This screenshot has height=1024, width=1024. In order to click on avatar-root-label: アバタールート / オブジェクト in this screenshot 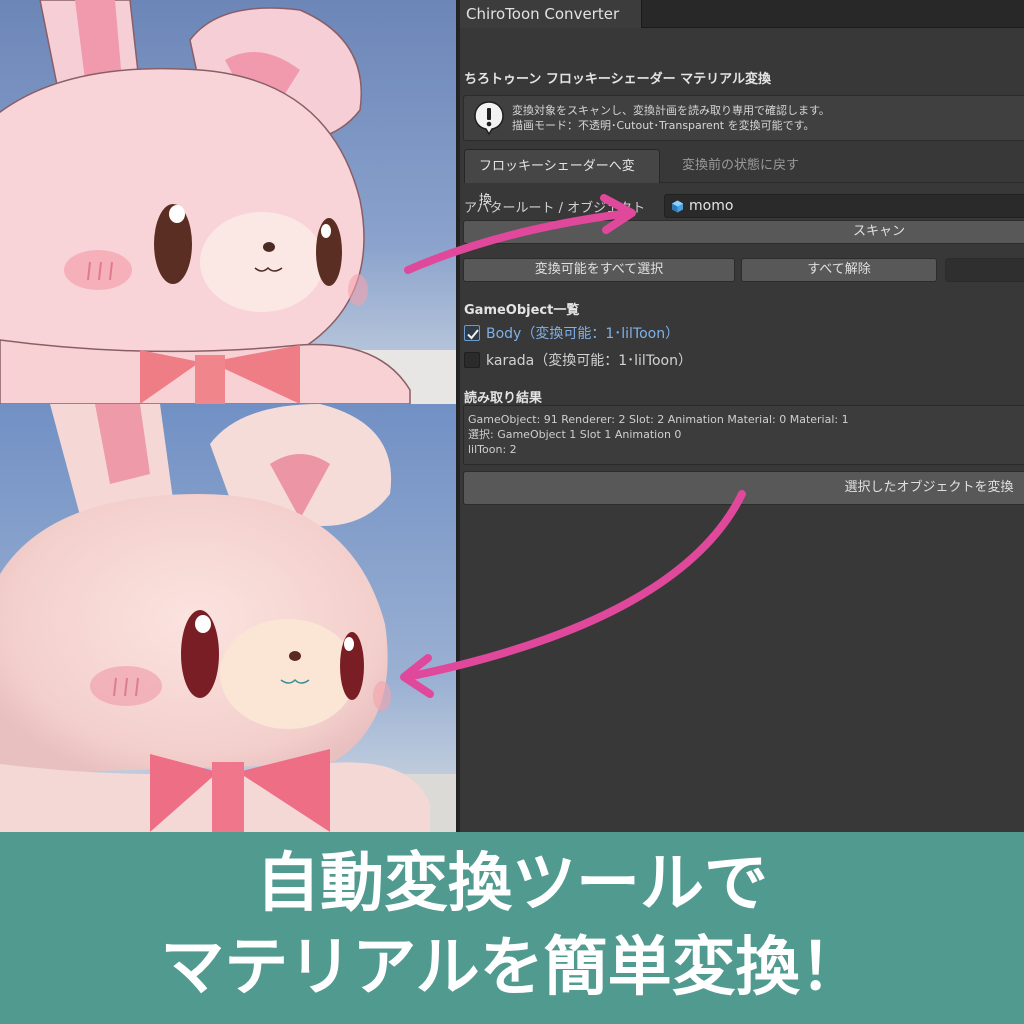, I will do `click(555, 208)`.